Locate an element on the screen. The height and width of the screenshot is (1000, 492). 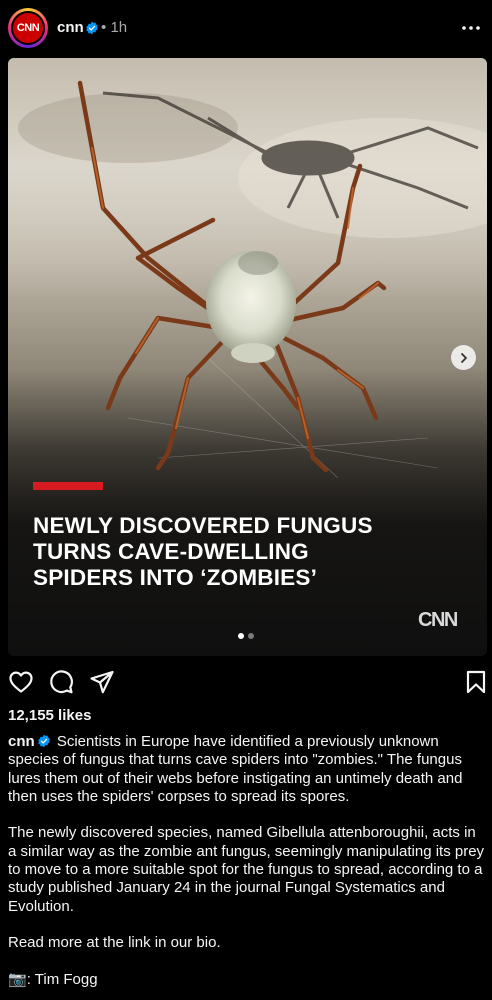
web-strands is located at coordinates (283, 418).